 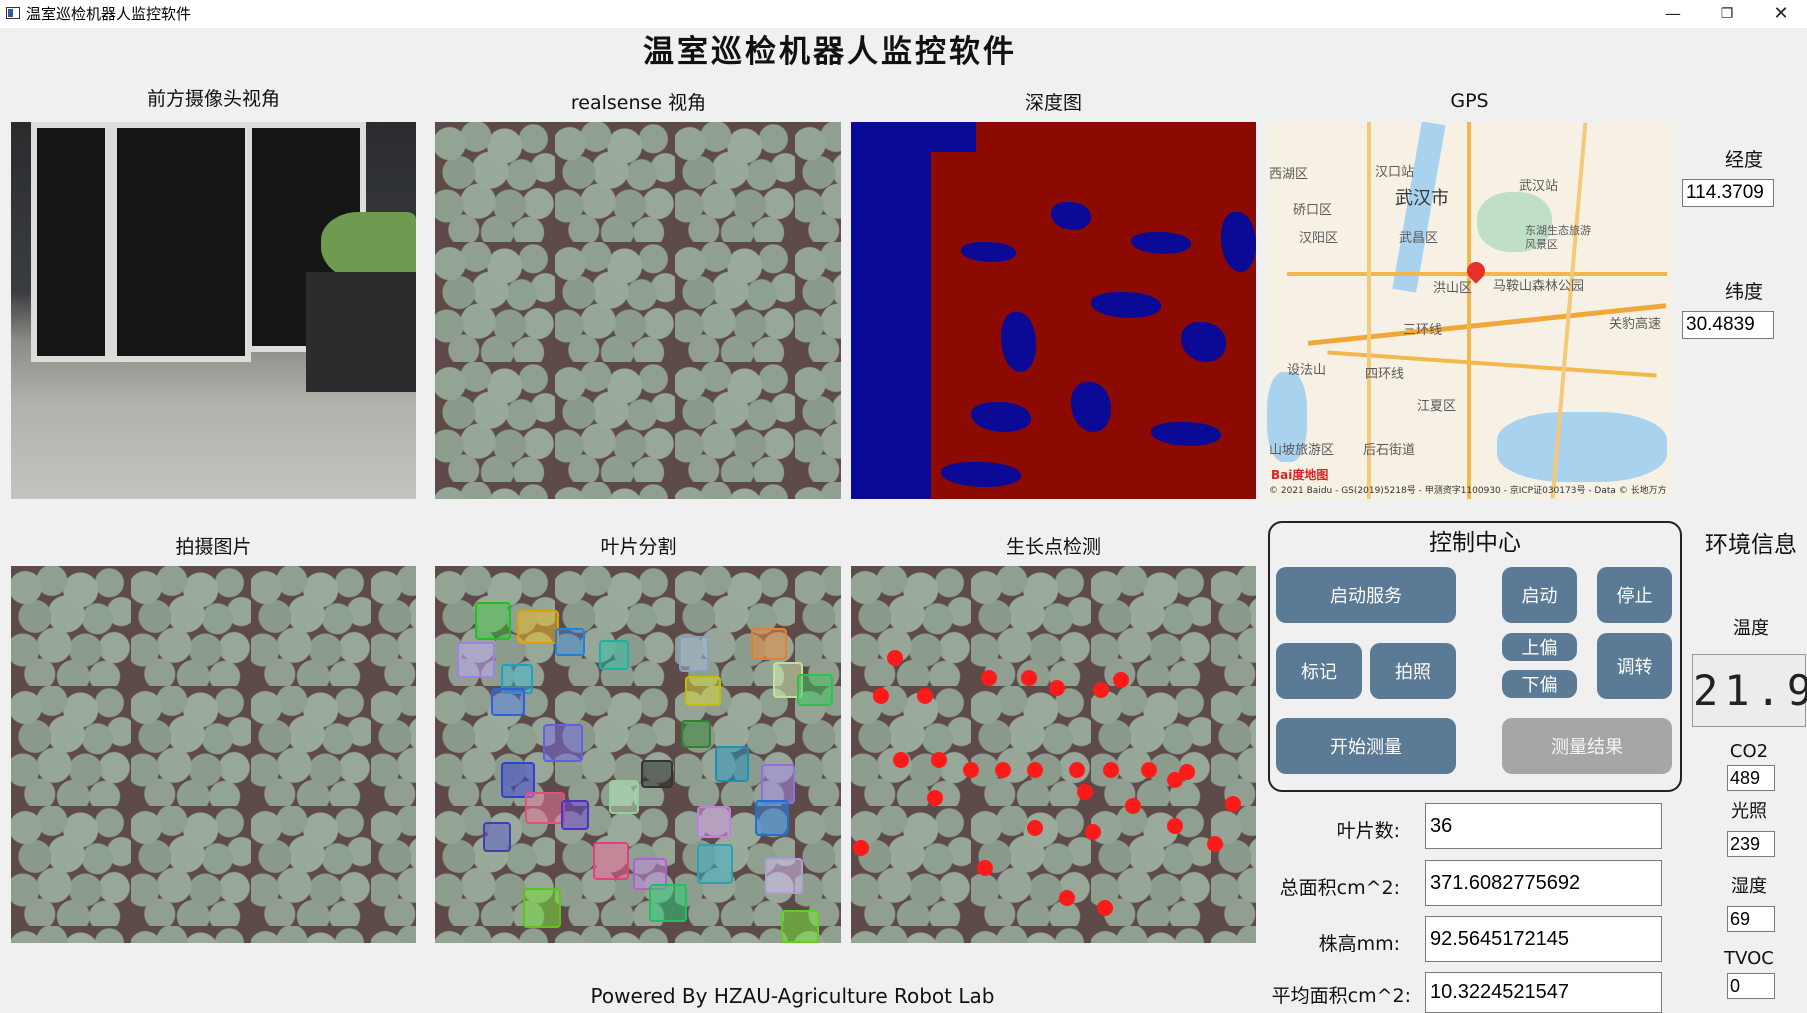 What do you see at coordinates (1749, 886) in the screenshot?
I see `humidity-label: 湿度` at bounding box center [1749, 886].